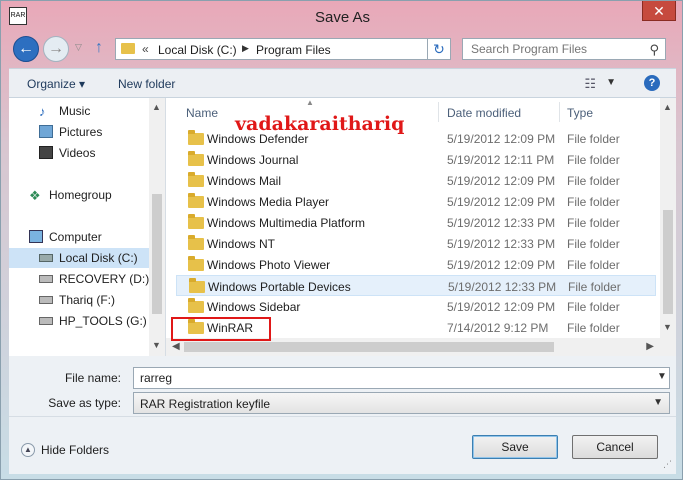 The width and height of the screenshot is (683, 480). Describe the element at coordinates (104, 279) in the screenshot. I see `nav-item-label: RECOVERY (D:)` at that location.